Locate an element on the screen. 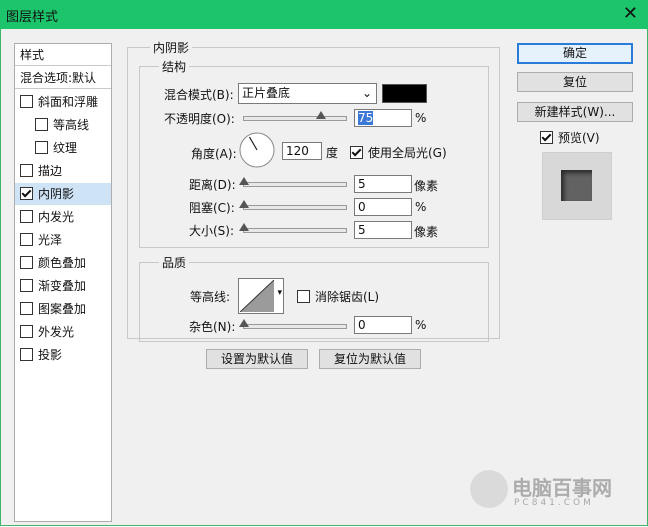  style-item-label: 等高线 is located at coordinates (71, 125).